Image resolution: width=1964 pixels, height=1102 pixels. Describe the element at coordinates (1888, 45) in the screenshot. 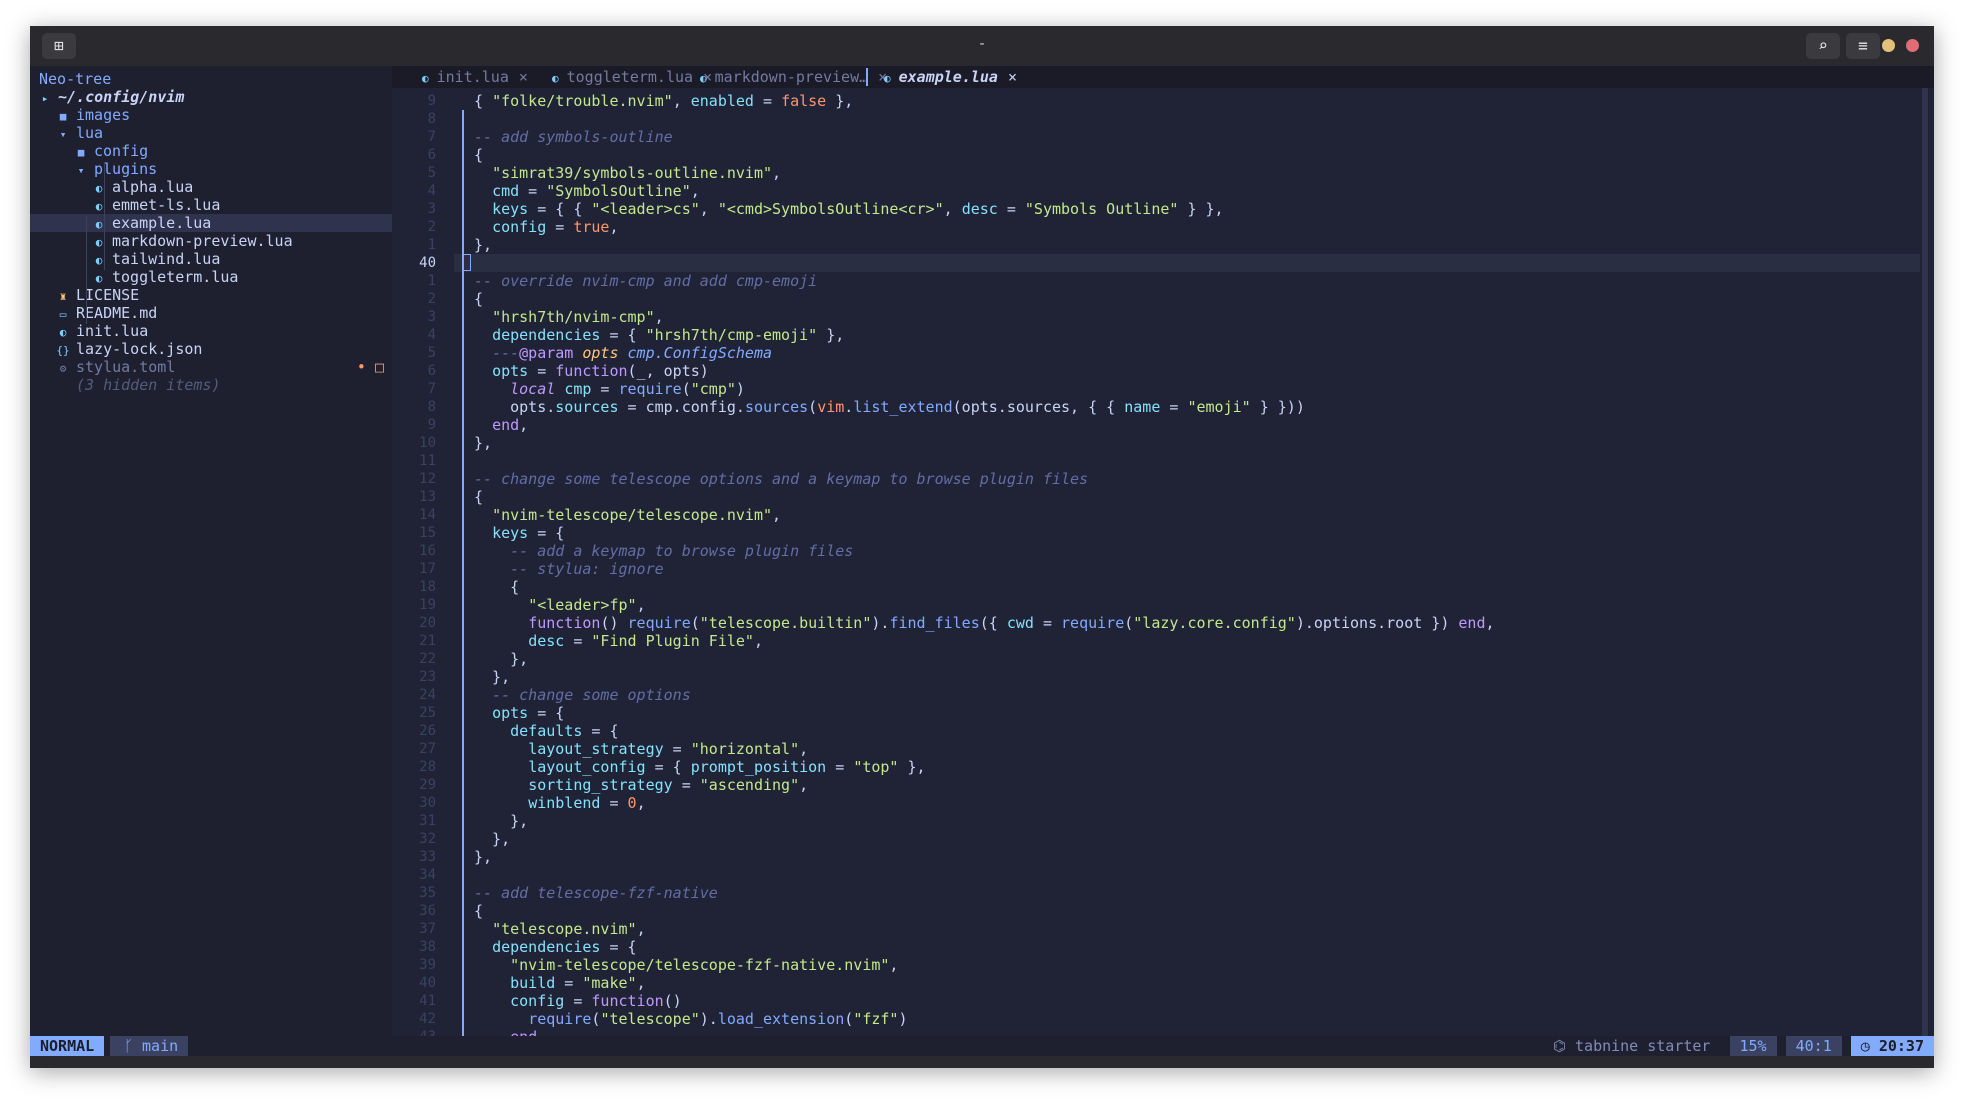

I see `minimize-button` at that location.